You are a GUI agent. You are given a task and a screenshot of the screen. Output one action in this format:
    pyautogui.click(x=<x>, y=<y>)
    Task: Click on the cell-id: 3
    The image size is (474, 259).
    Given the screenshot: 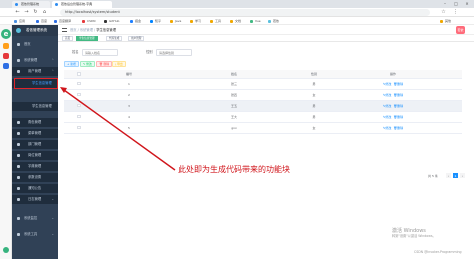 What is the action you would take?
    pyautogui.click(x=129, y=106)
    